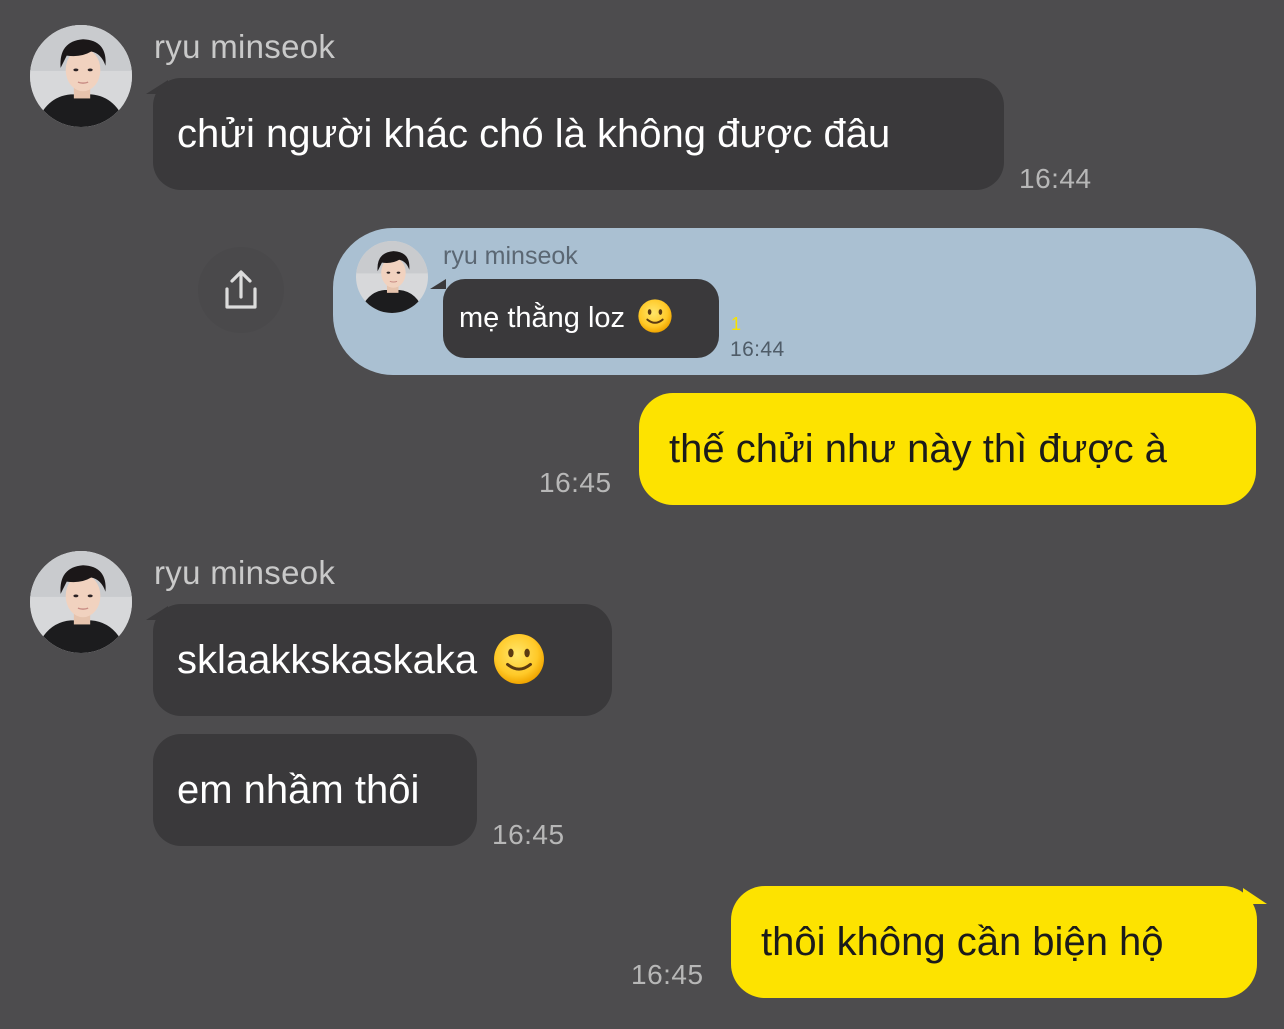  Describe the element at coordinates (534, 134) in the screenshot. I see `message-text: chửi người khác chó là không được đâu` at that location.